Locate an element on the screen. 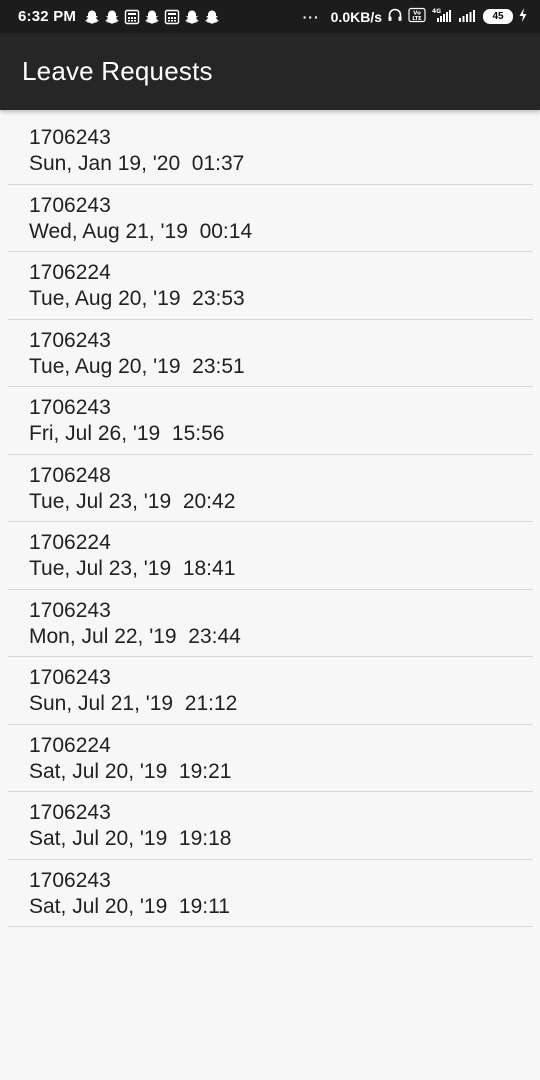 The height and width of the screenshot is (1080, 540). status-bar: 6:32 PM ··· 0.0KB/s Vo LTE 4G 45 is located at coordinates (270, 16).